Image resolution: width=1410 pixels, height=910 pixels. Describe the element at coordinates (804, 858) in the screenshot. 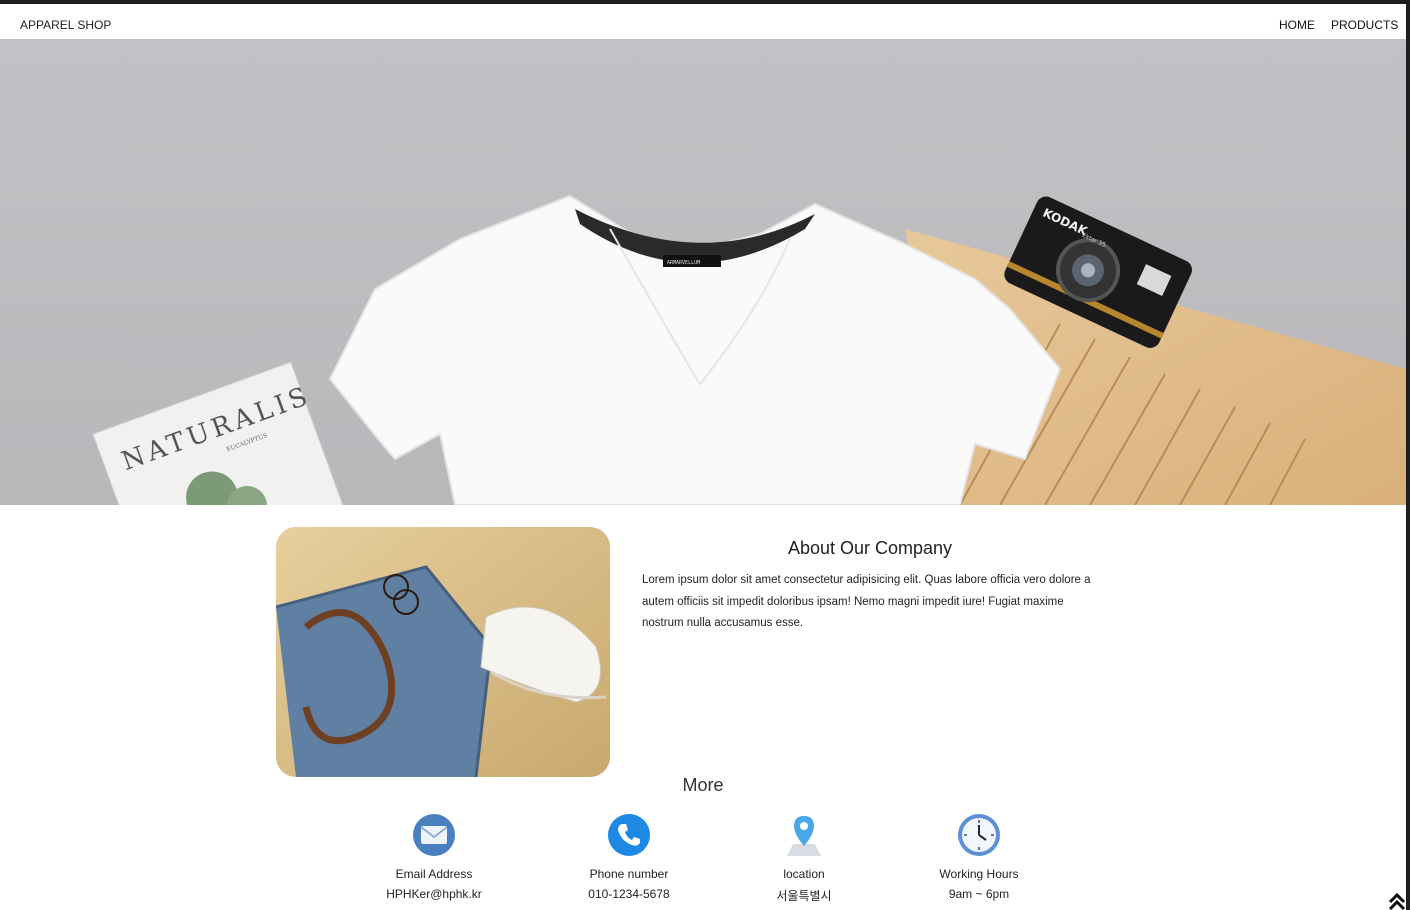

I see `info-location: location 서울특별시` at that location.